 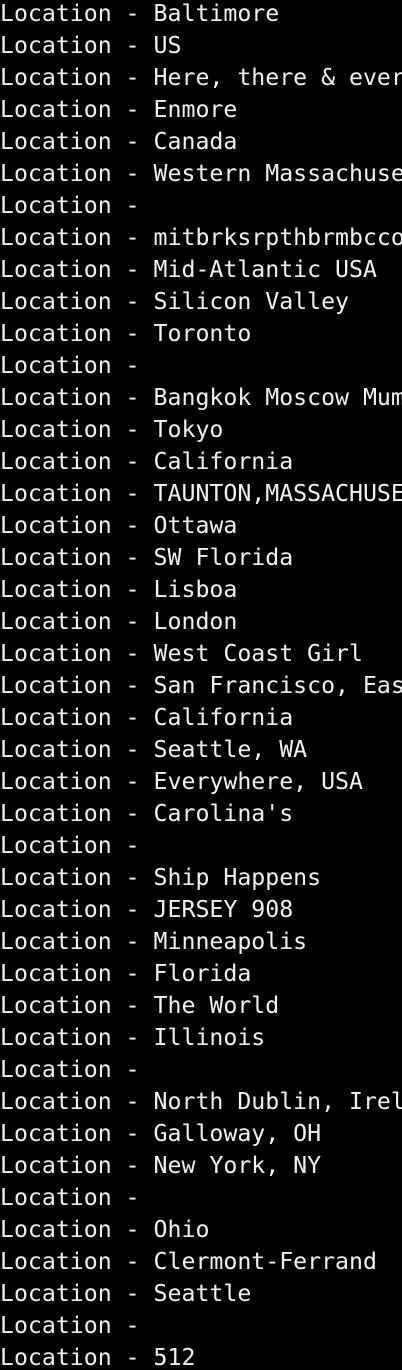 I want to click on terminal-line: Location - San Francisco, Eas, so click(x=201, y=685).